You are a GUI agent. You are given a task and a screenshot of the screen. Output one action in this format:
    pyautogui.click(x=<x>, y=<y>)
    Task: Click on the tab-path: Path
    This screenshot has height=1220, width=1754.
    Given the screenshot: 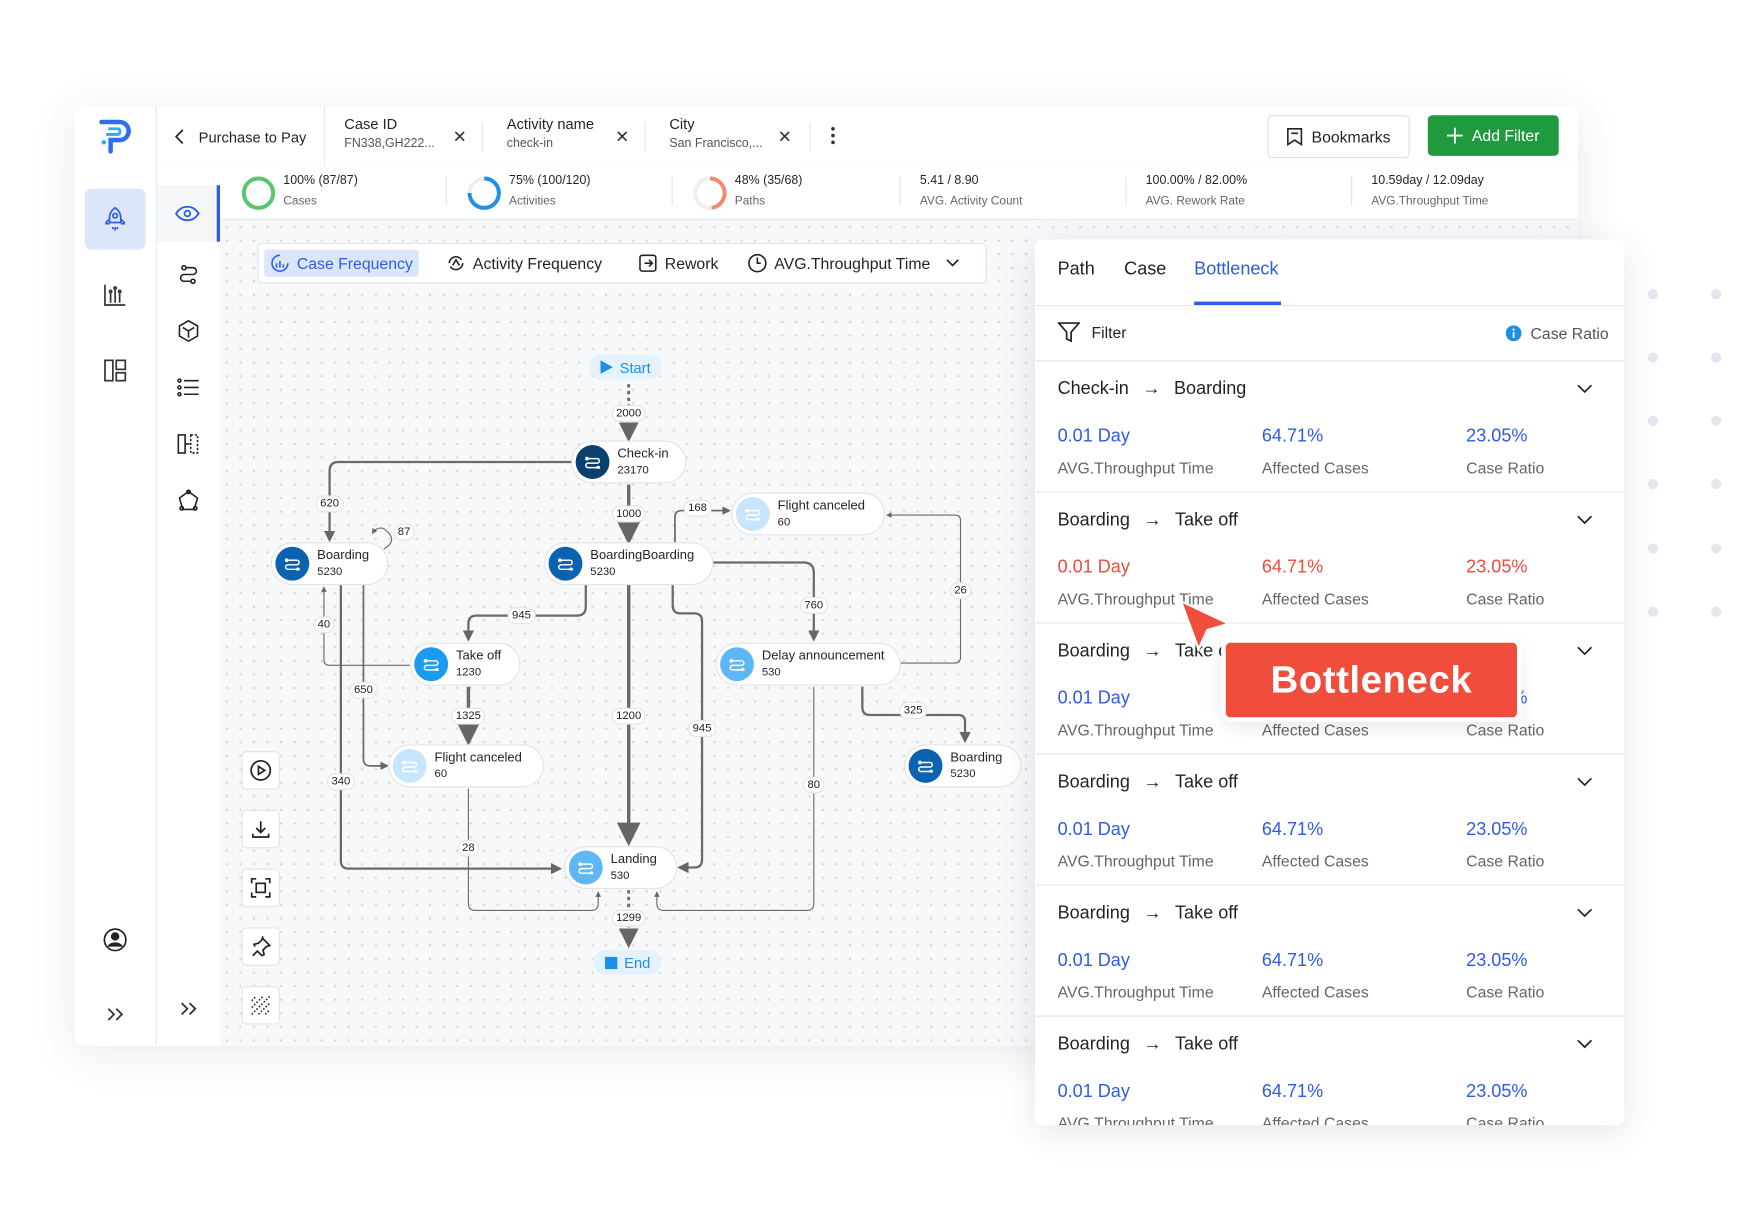 What is the action you would take?
    pyautogui.click(x=1076, y=270)
    